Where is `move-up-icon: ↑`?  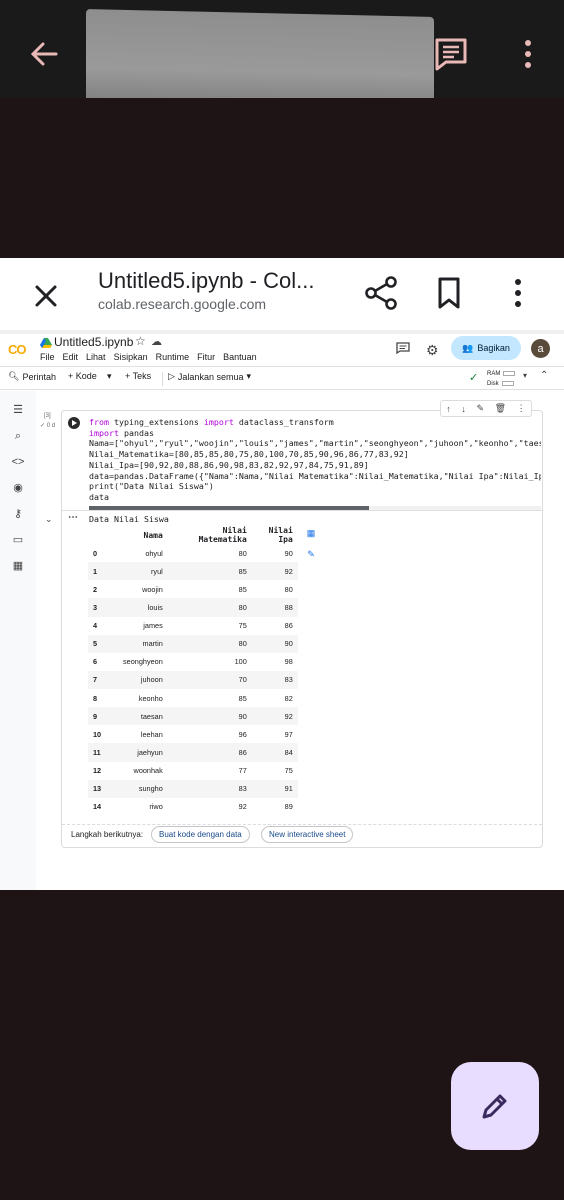 move-up-icon: ↑ is located at coordinates (448, 409).